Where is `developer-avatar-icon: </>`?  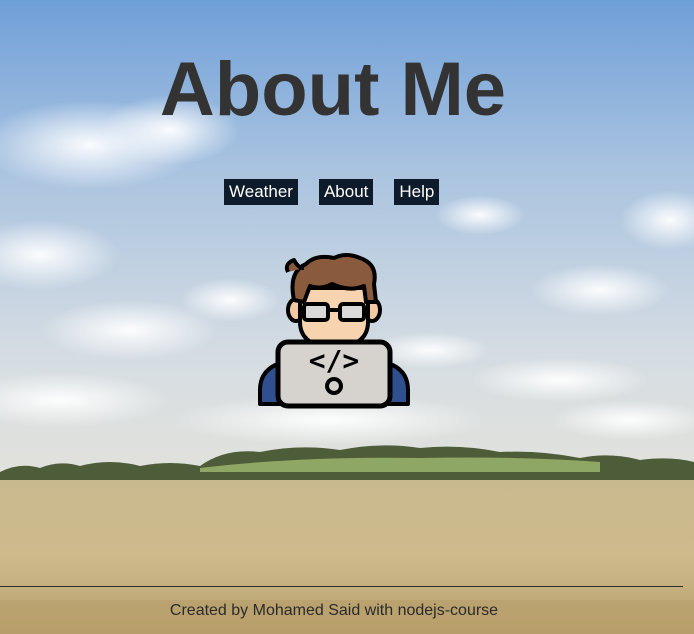 developer-avatar-icon: </> is located at coordinates (334, 331).